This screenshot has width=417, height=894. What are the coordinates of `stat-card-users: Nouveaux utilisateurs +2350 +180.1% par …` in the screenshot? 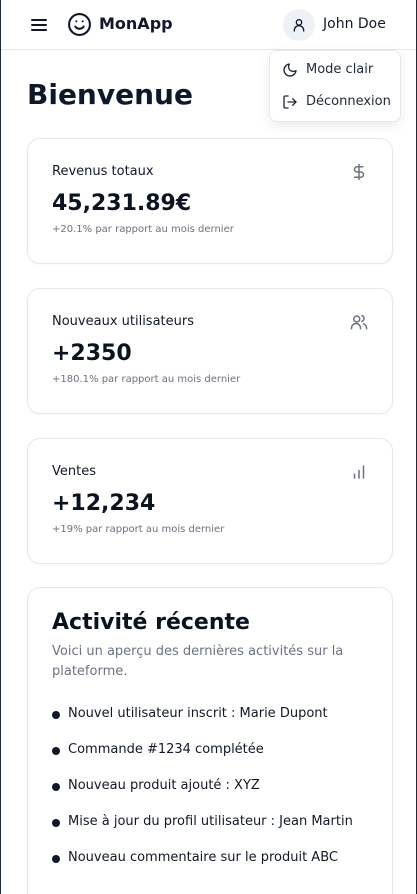 It's located at (210, 351).